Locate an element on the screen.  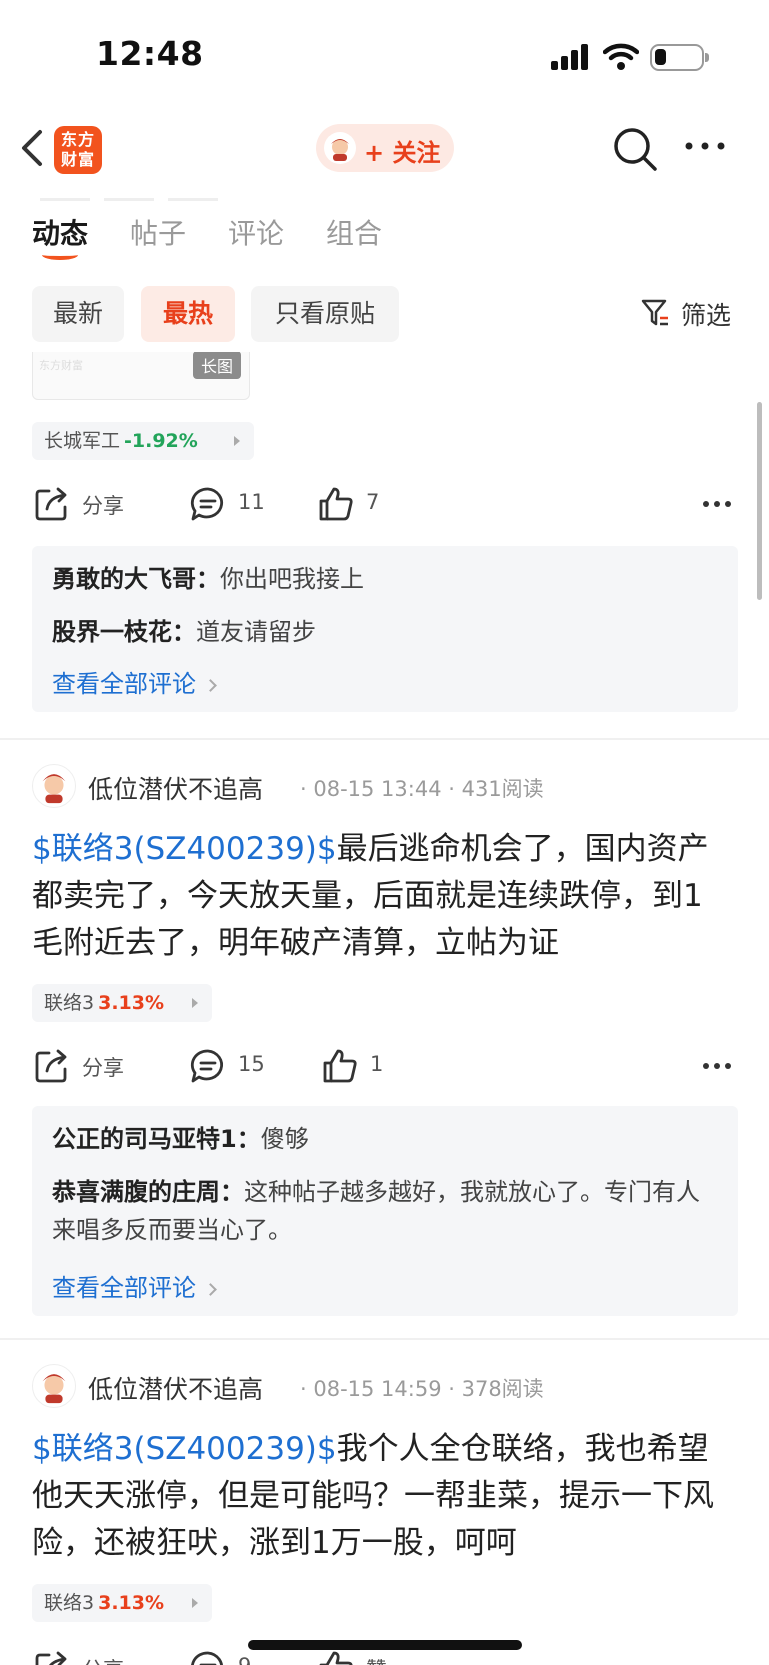
battery-icon is located at coordinates (679, 57).